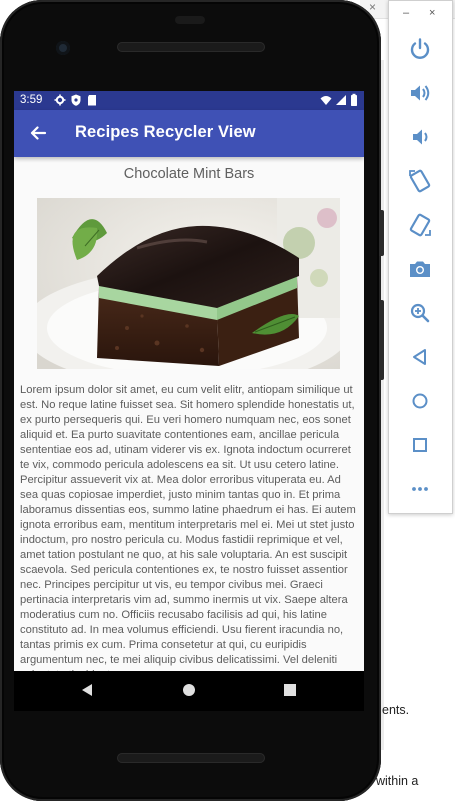  Describe the element at coordinates (396, 710) in the screenshot. I see `background-text-line: ents.` at that location.